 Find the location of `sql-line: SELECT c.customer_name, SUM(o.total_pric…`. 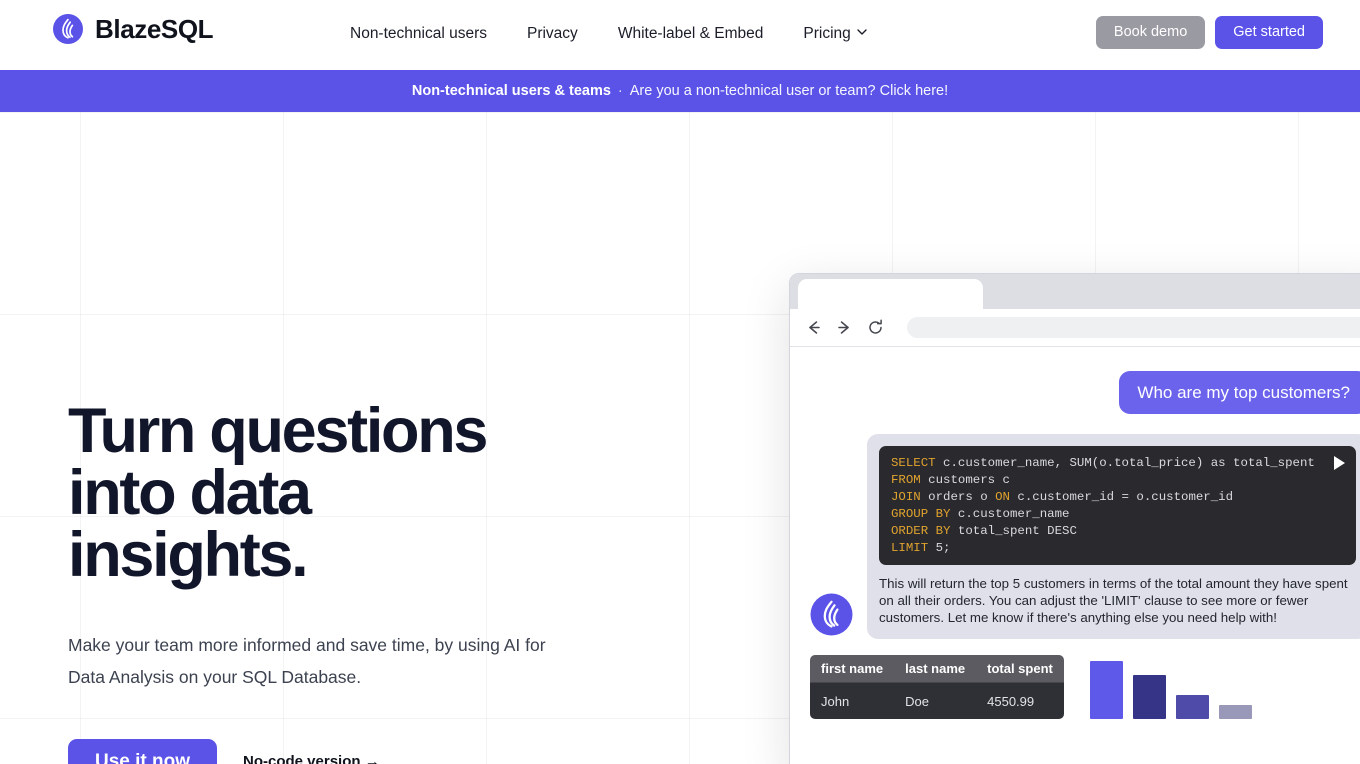

sql-line: SELECT c.customer_name, SUM(o.total_pric… is located at coordinates (1103, 463).